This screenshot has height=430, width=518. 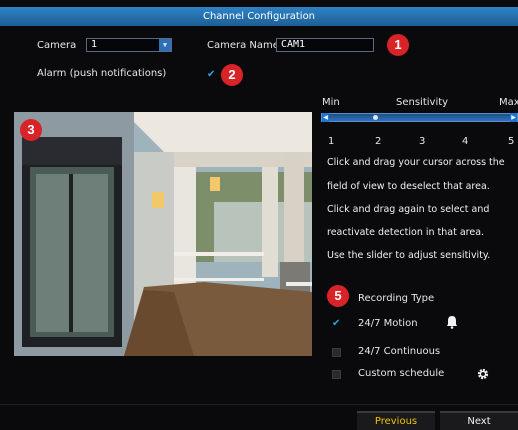 I want to click on recording-option-label: 24/7 Motion, so click(x=388, y=323).